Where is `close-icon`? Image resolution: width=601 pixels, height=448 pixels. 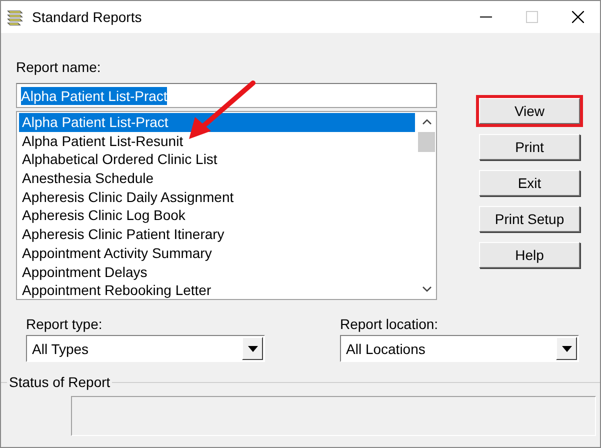 close-icon is located at coordinates (578, 17).